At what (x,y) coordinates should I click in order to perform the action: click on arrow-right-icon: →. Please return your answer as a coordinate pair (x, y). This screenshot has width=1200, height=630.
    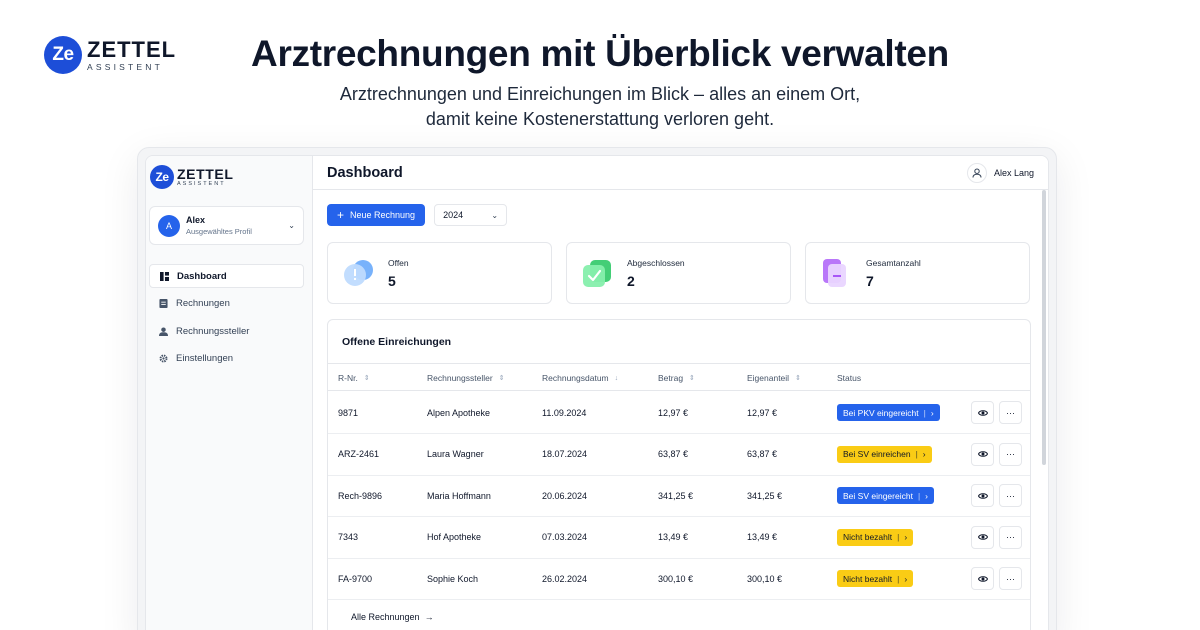
    Looking at the image, I should click on (429, 617).